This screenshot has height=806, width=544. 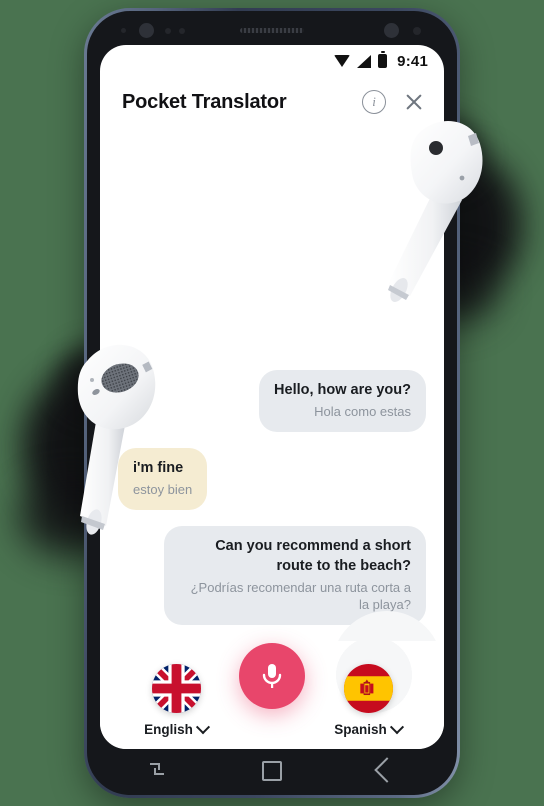 I want to click on target-language-name: Spanish, so click(x=360, y=729).